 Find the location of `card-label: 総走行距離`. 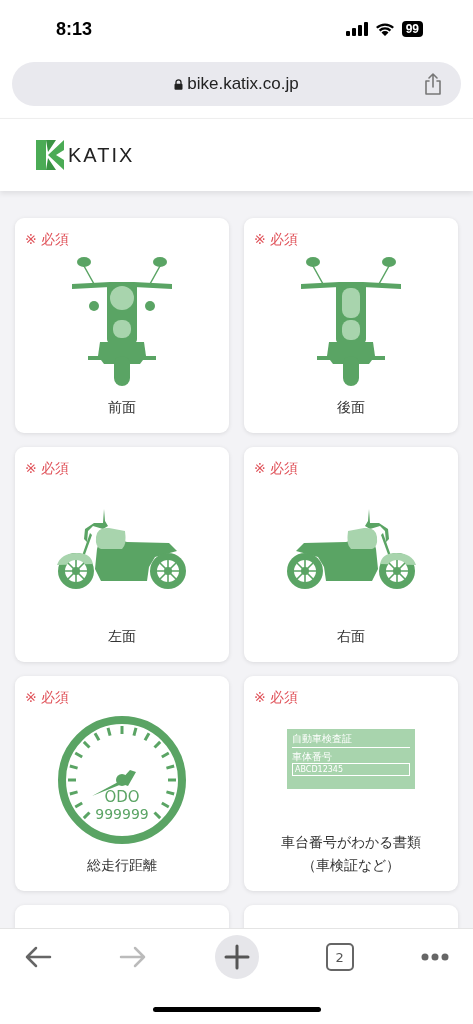

card-label: 総走行距離 is located at coordinates (122, 865).